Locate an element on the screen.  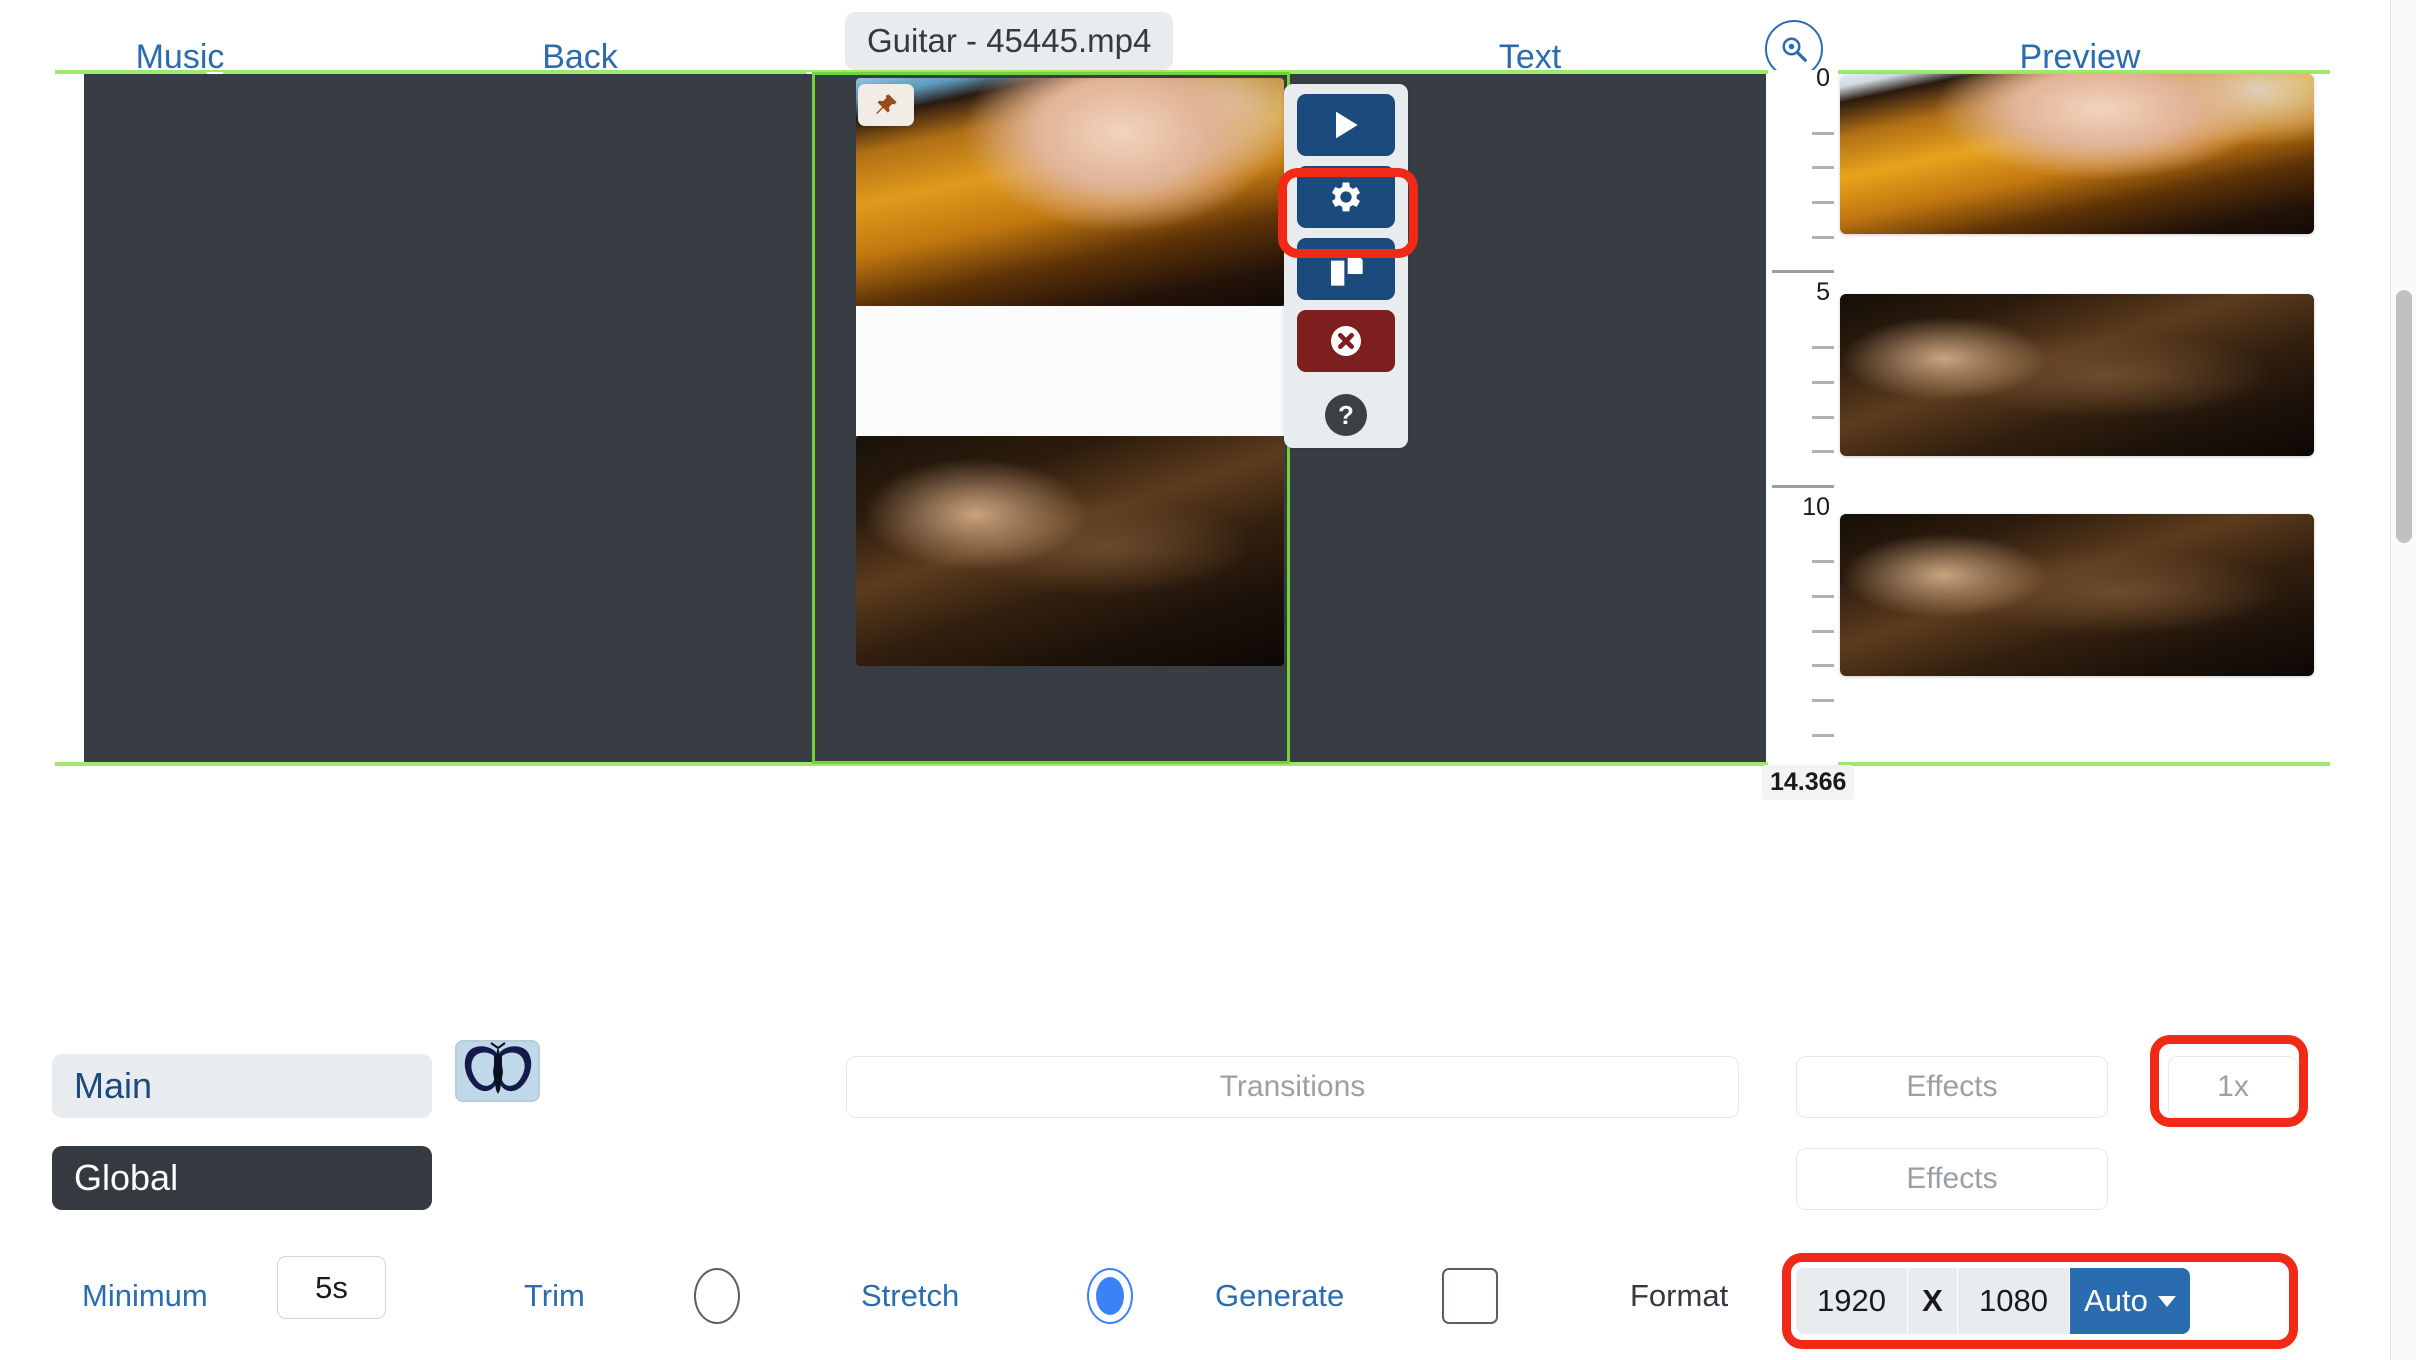
stretch-radio is located at coordinates (1110, 1296).